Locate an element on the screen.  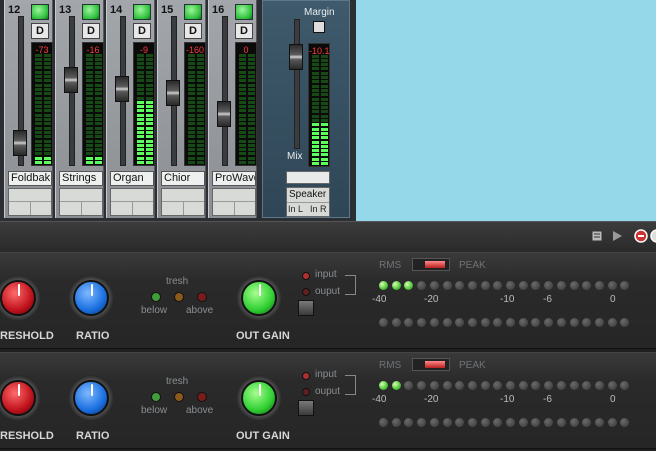
port-left: In L is located at coordinates (295, 209).